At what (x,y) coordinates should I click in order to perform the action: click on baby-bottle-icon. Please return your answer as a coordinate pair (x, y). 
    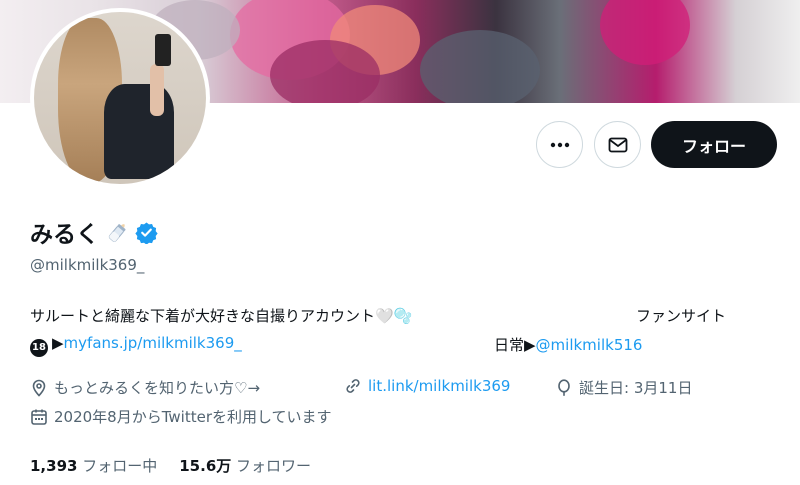
    Looking at the image, I should click on (117, 233).